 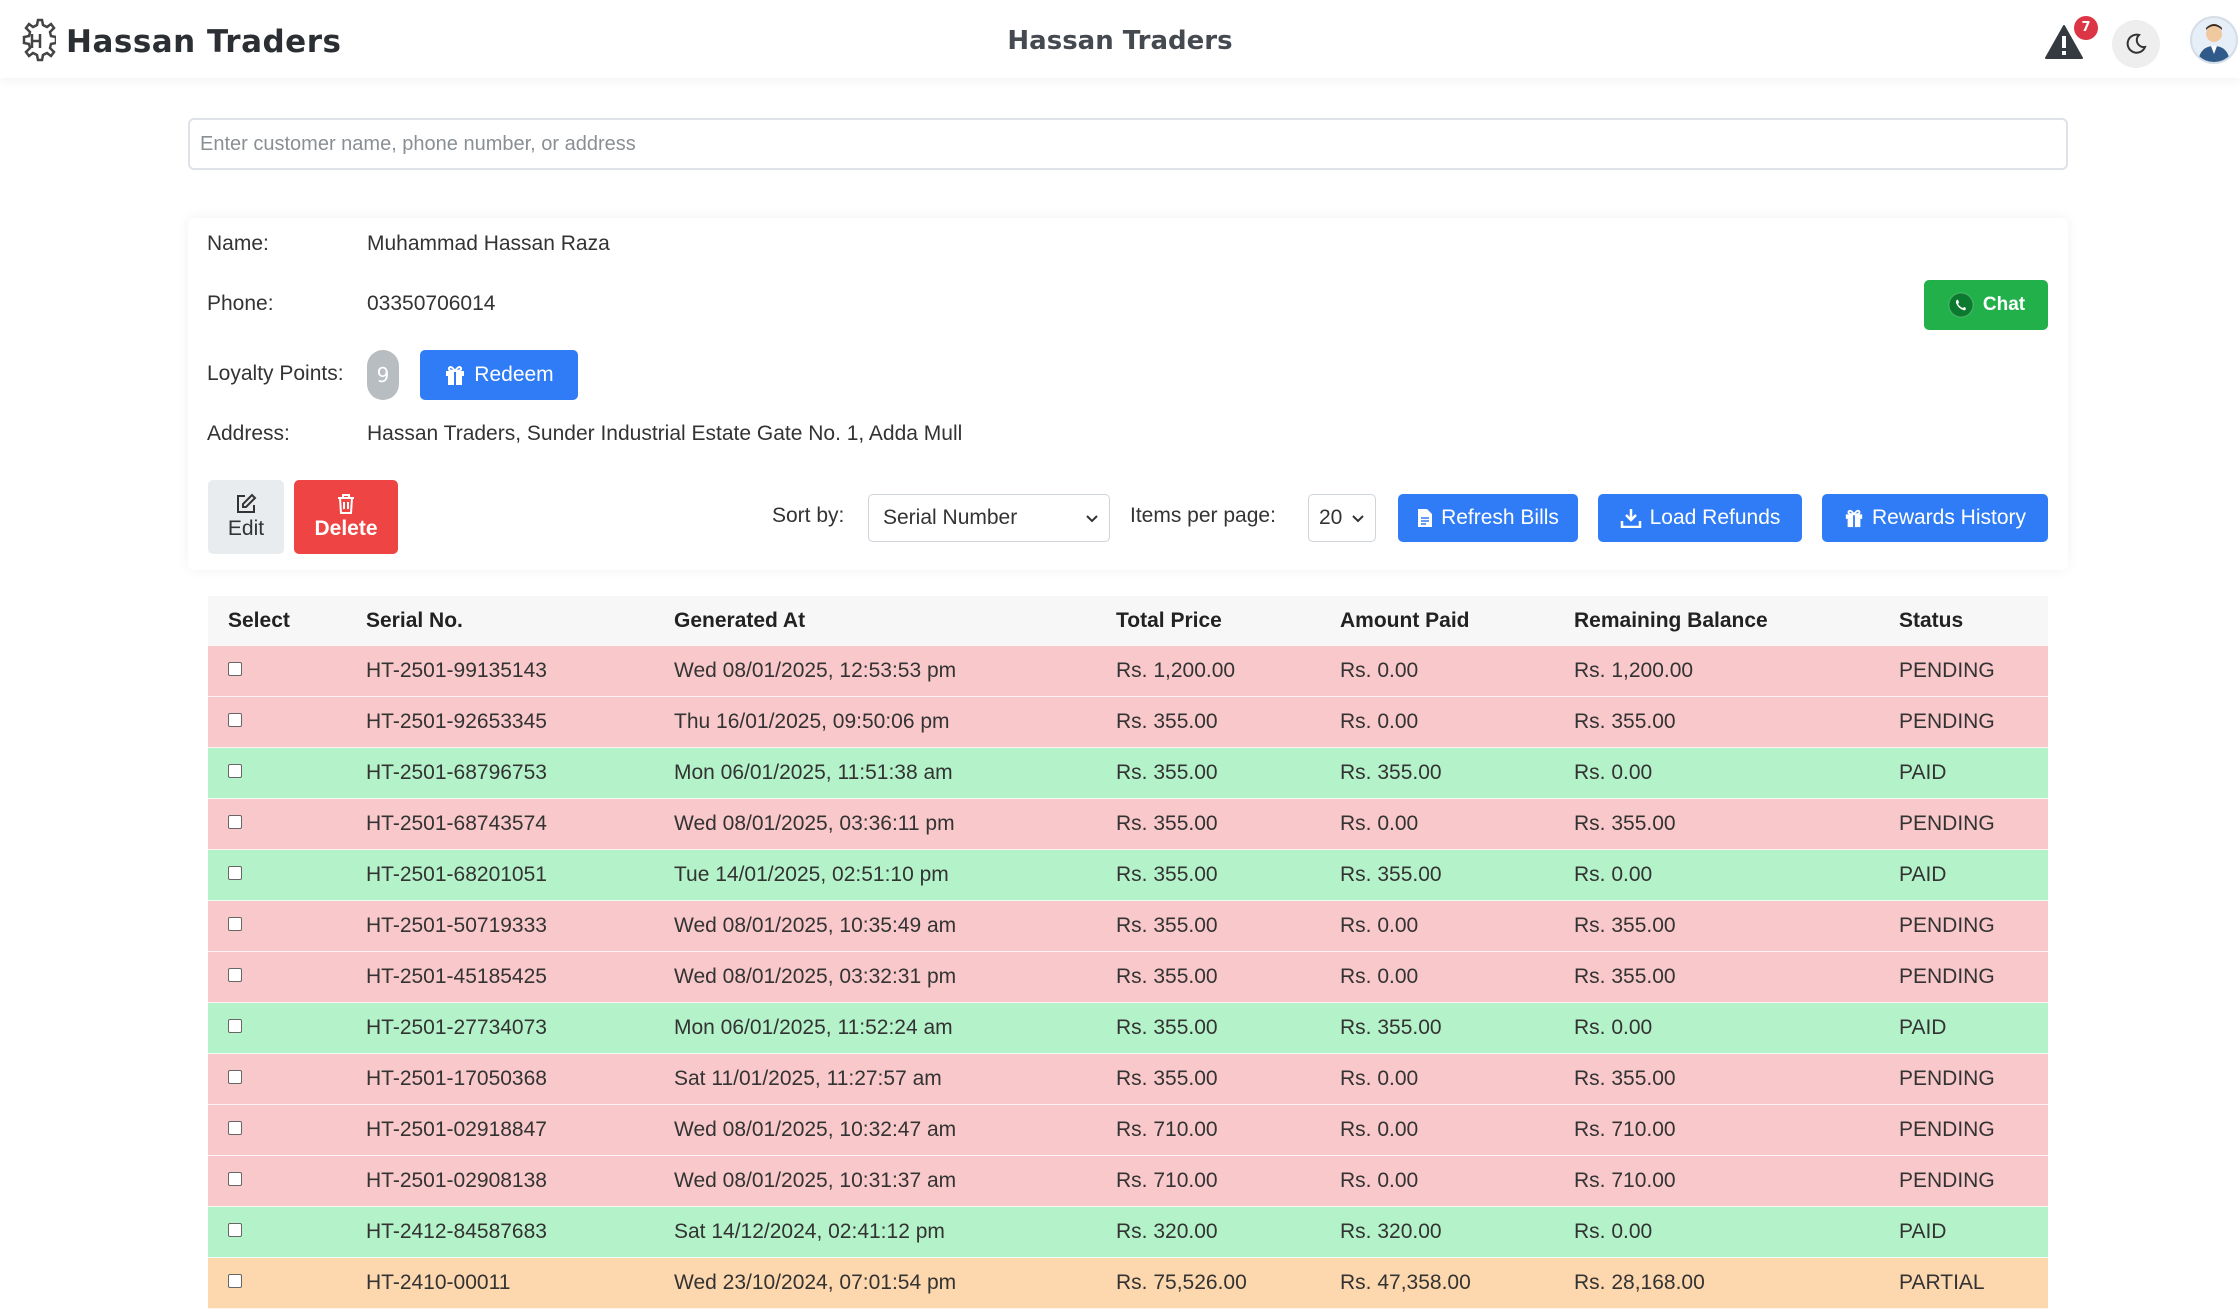 I want to click on header-serial-no: Serial No., so click(x=500, y=621).